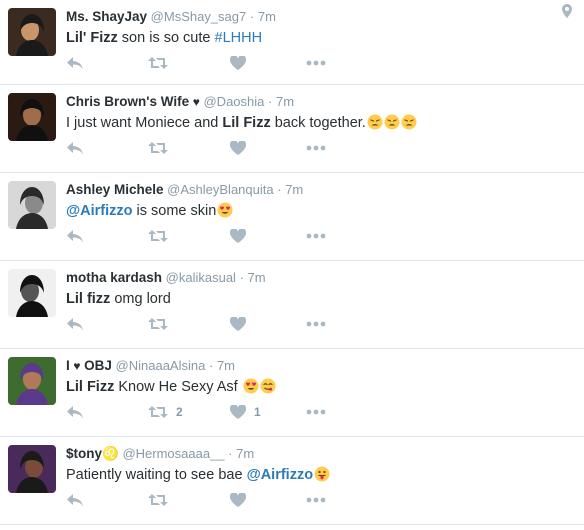  What do you see at coordinates (115, 189) in the screenshot?
I see `display-name: Ashley Michele` at bounding box center [115, 189].